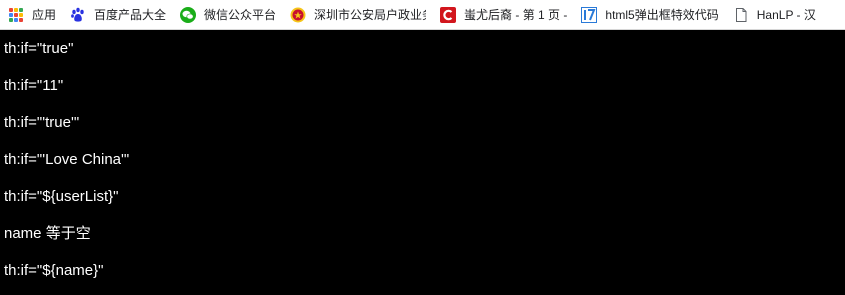  I want to click on bookmark-hanlp: HanLP - 汉, so click(774, 15).